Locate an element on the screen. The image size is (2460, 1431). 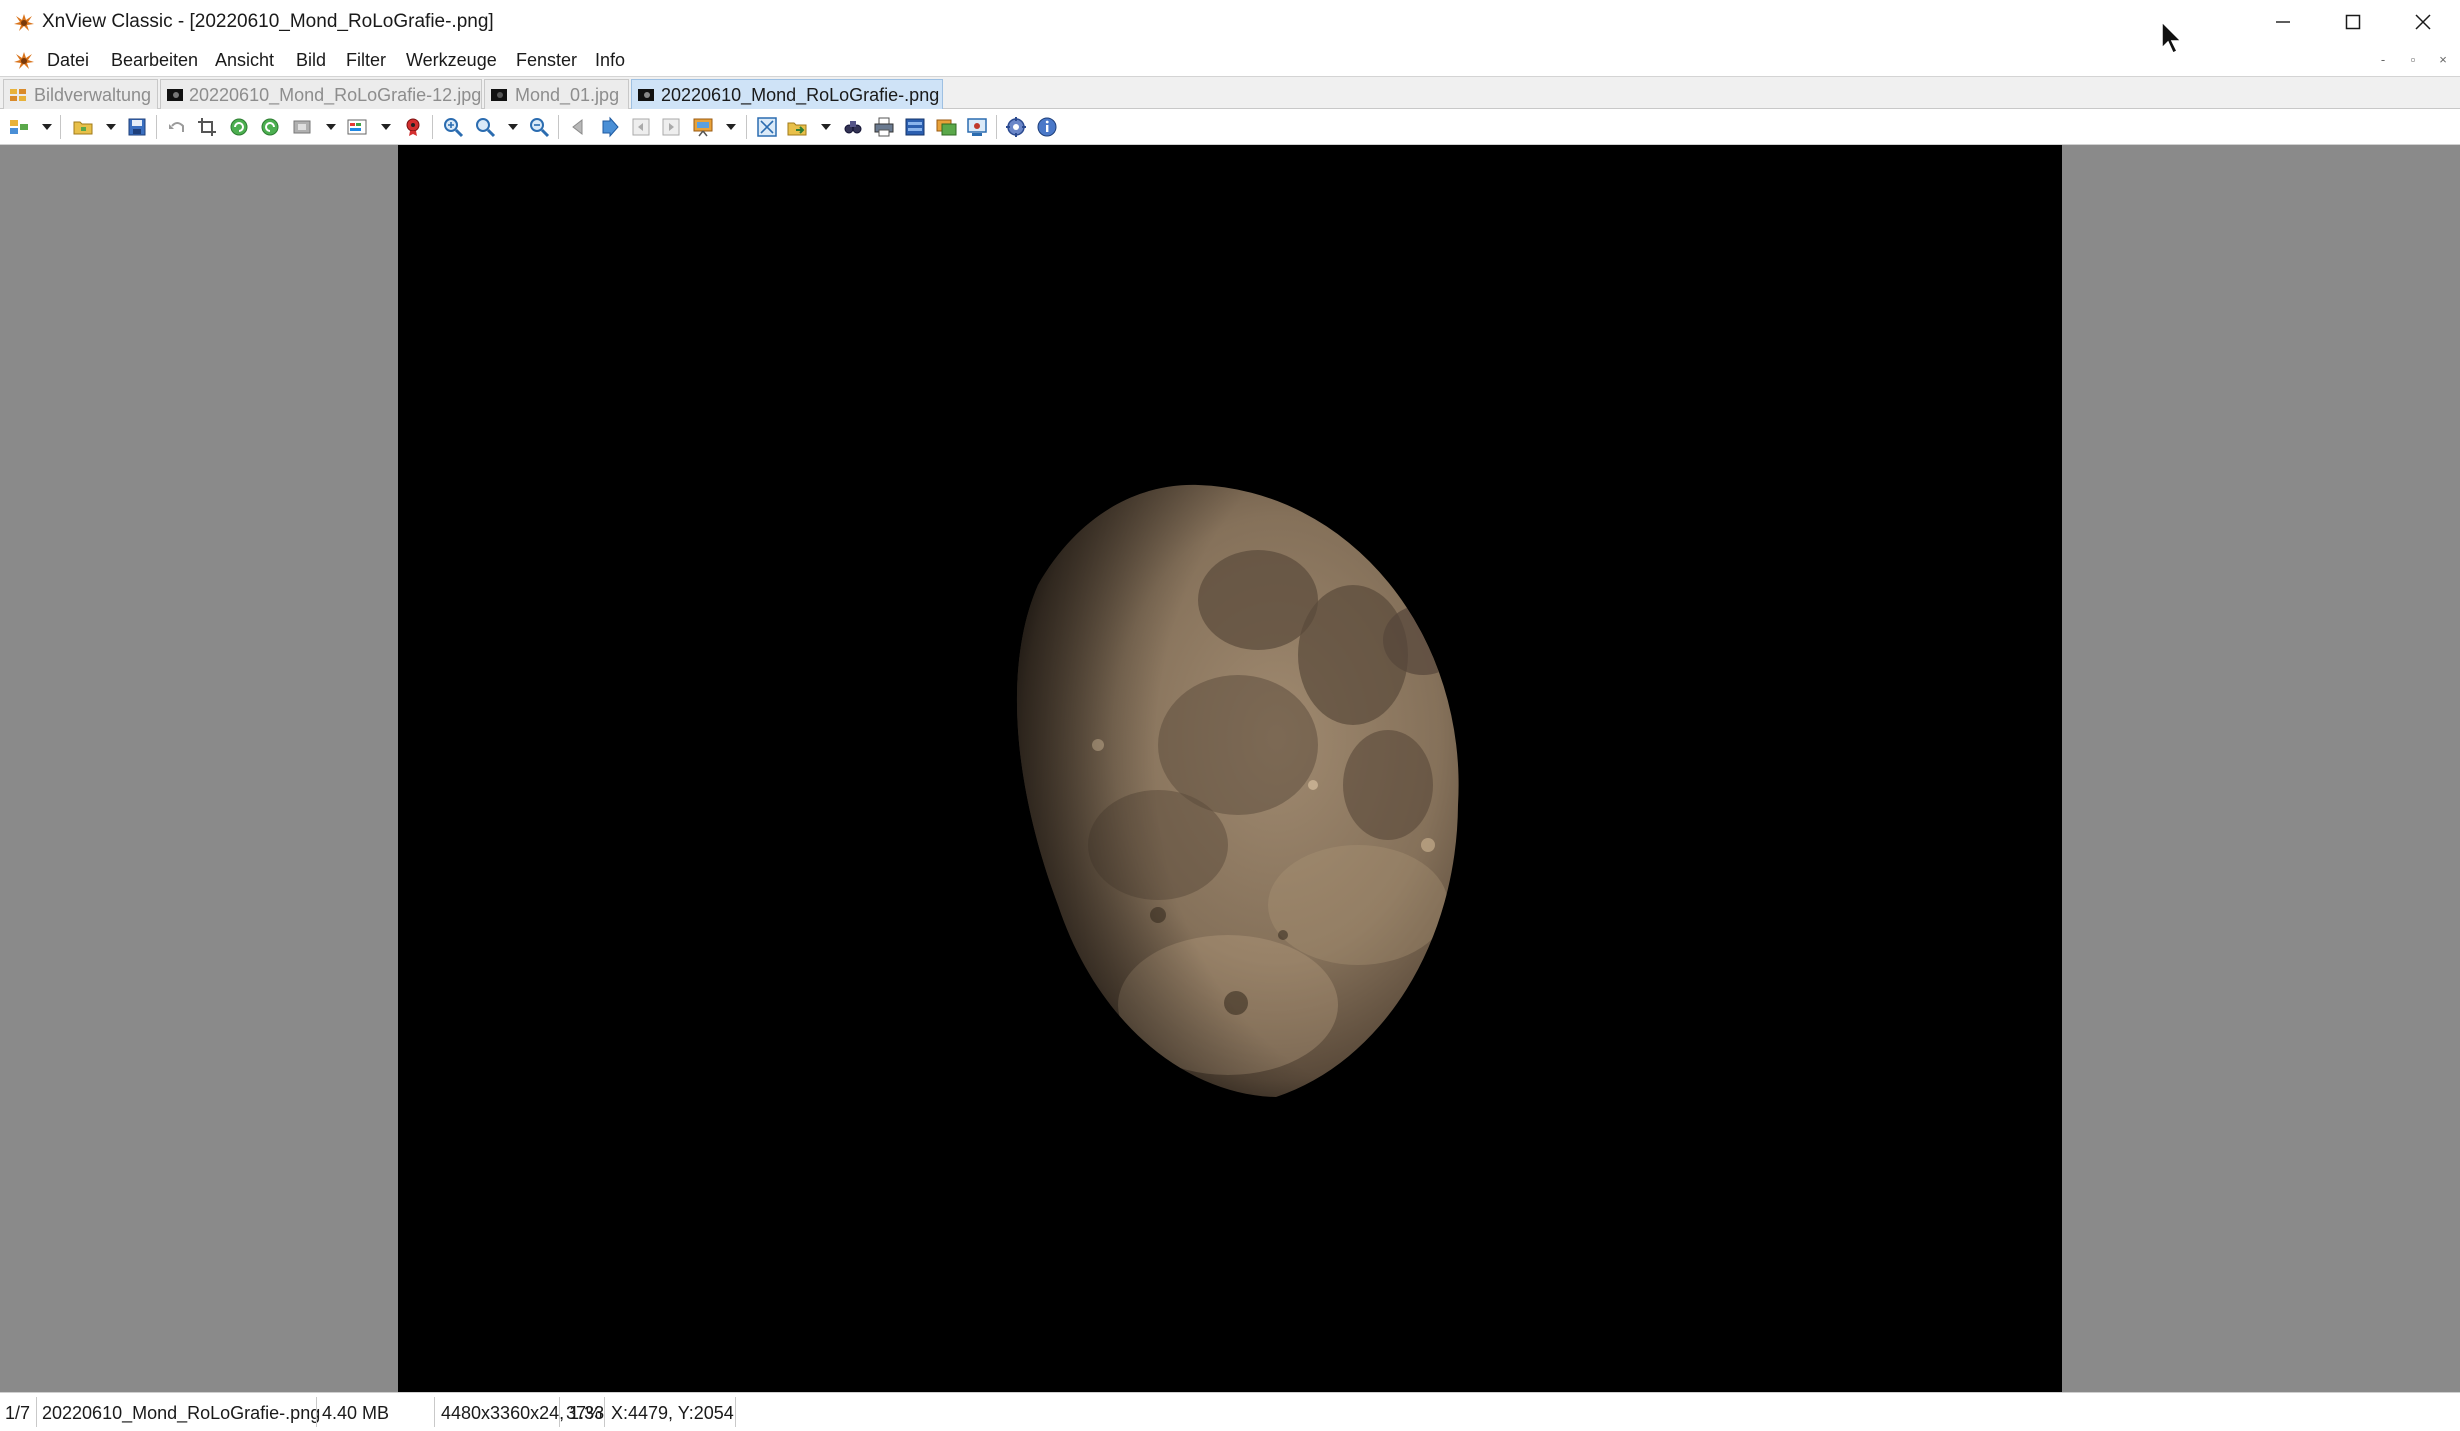
minimize-button is located at coordinates (2283, 22).